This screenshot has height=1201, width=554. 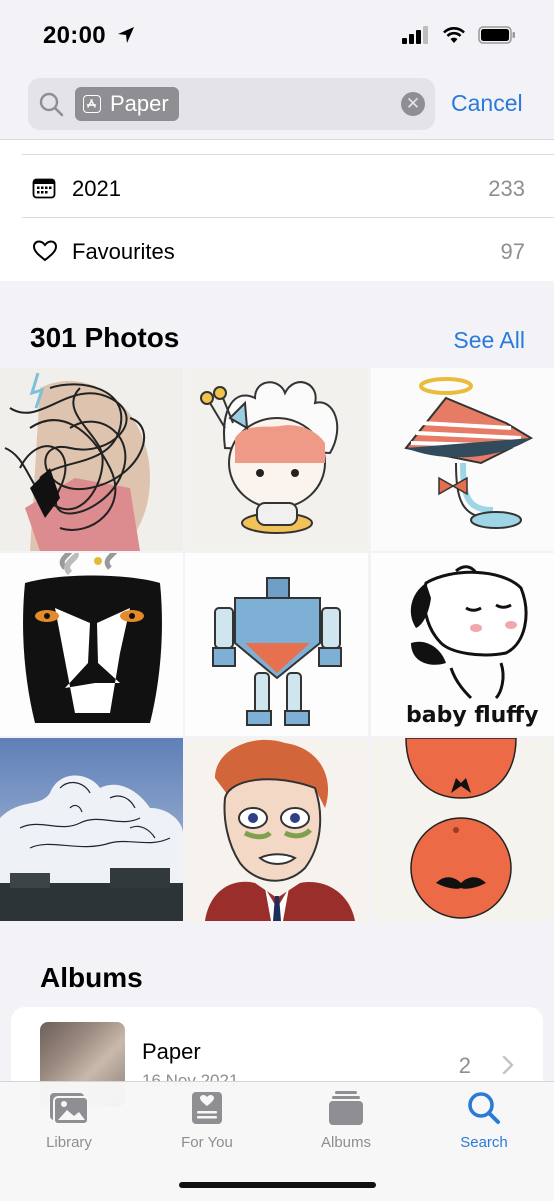 I want to click on search-token-label: Paper, so click(x=139, y=103).